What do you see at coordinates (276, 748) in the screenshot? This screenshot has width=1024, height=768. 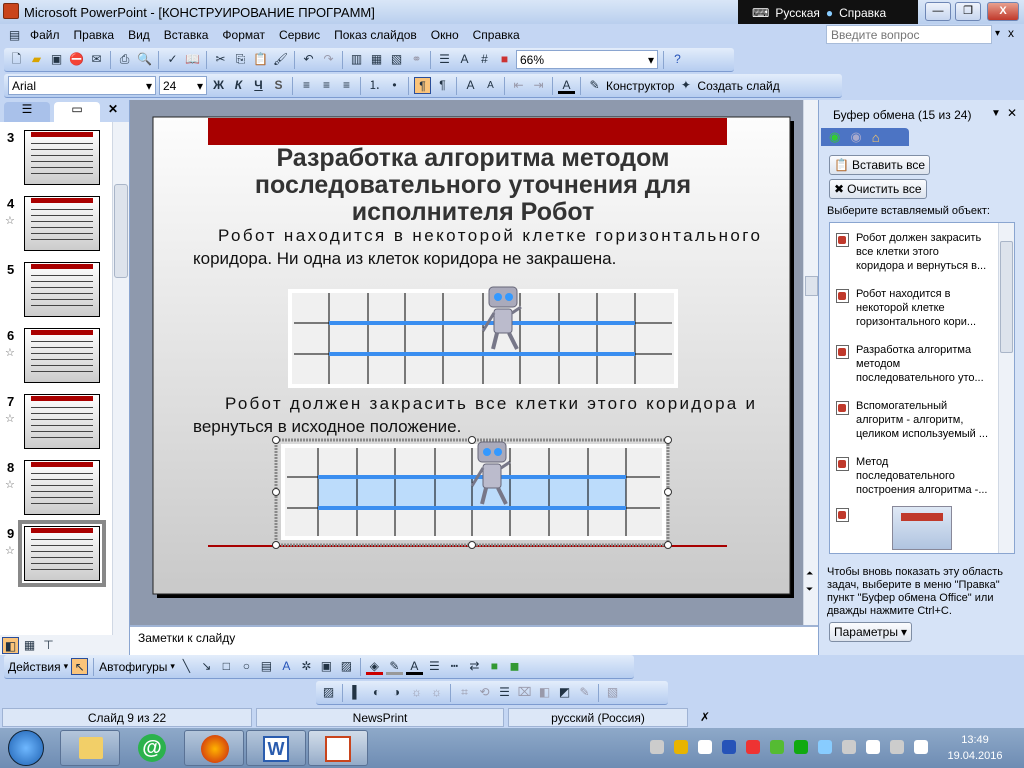 I see `taskbar-word: W` at bounding box center [276, 748].